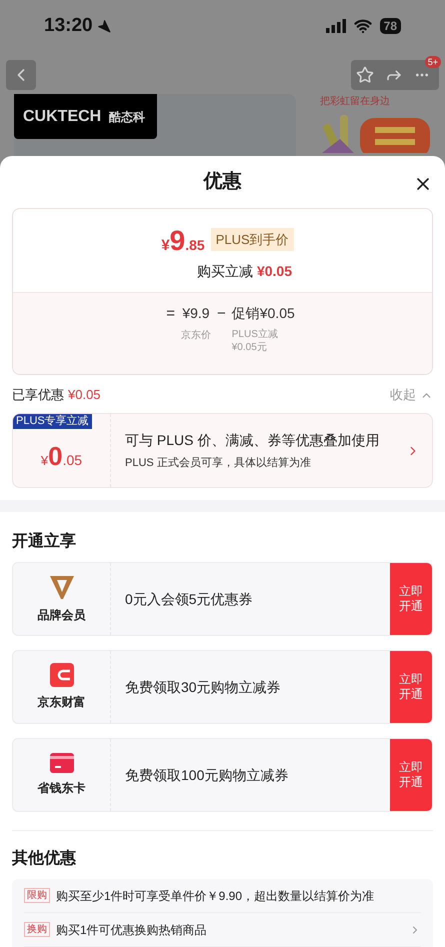 This screenshot has width=445, height=947. Describe the element at coordinates (62, 675) in the screenshot. I see `wallet-icon` at that location.